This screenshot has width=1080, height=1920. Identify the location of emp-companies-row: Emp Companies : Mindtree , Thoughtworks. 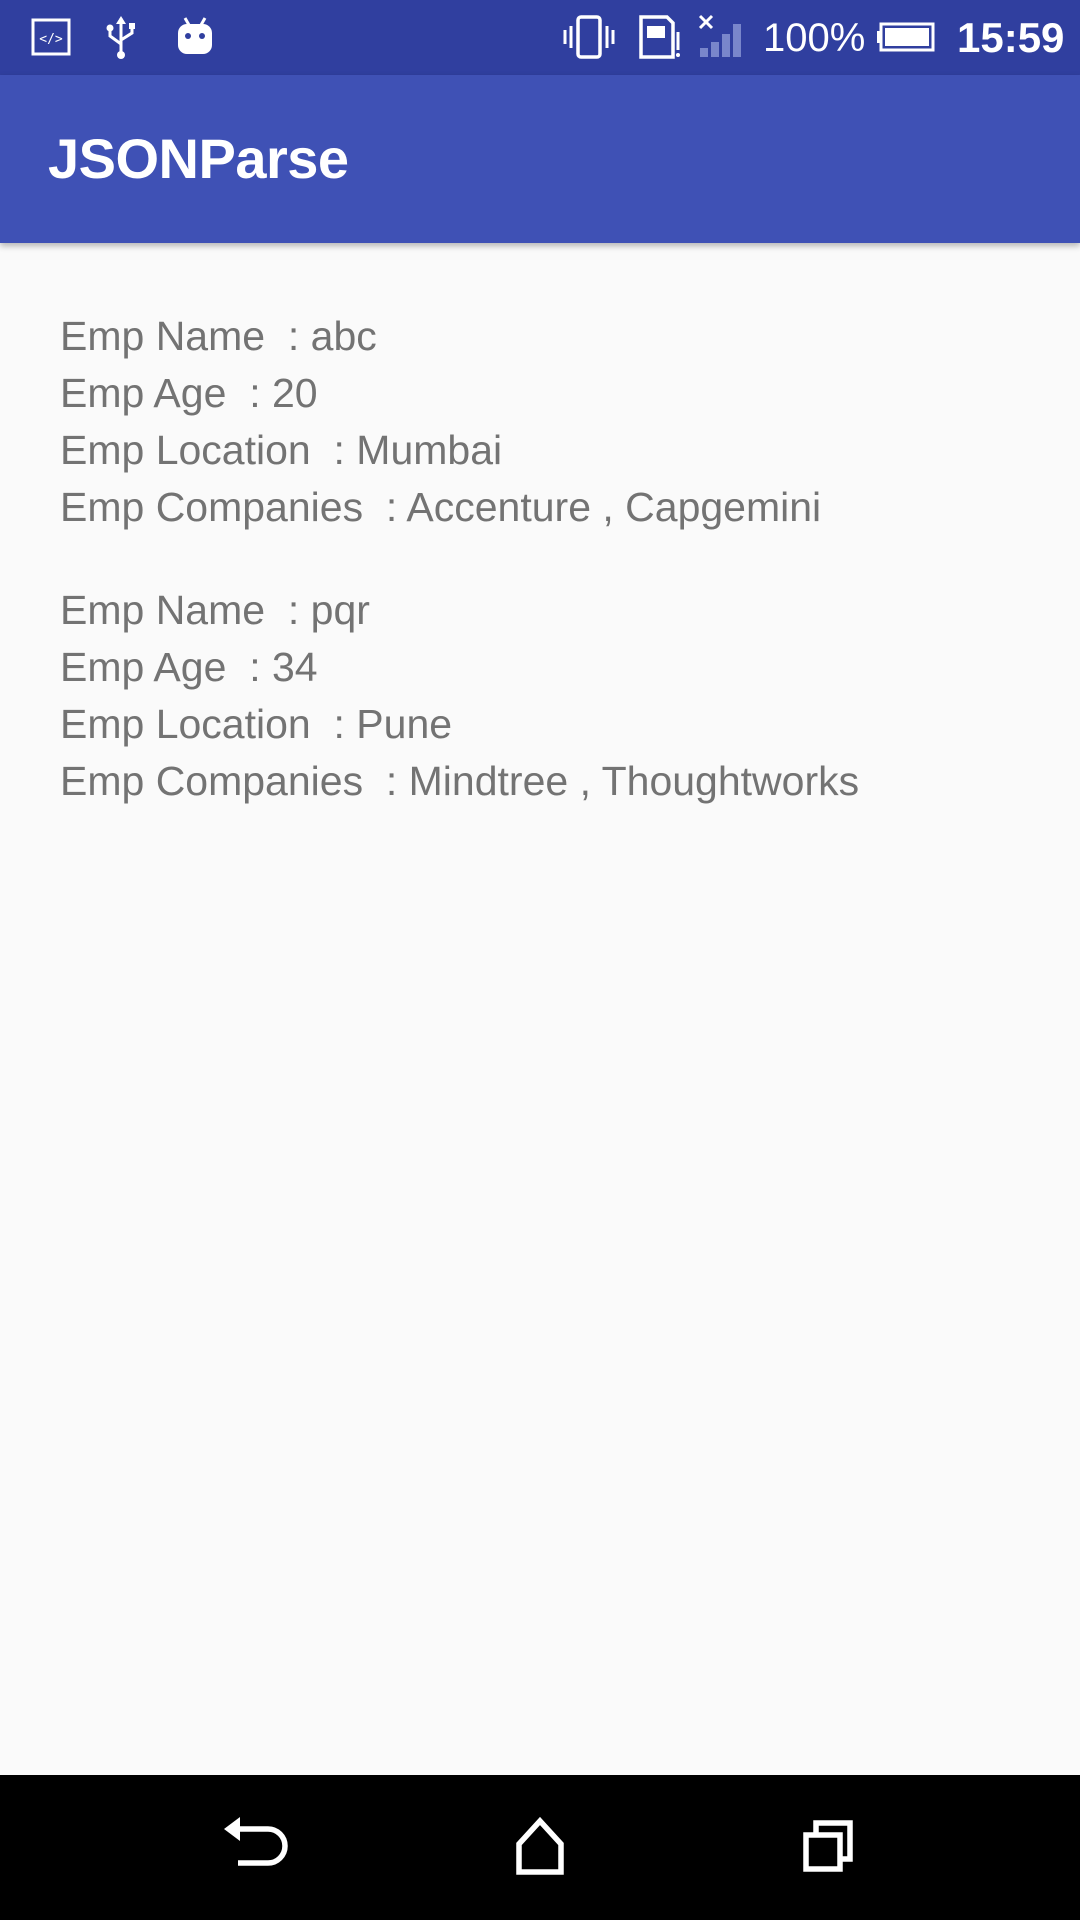
(459, 781).